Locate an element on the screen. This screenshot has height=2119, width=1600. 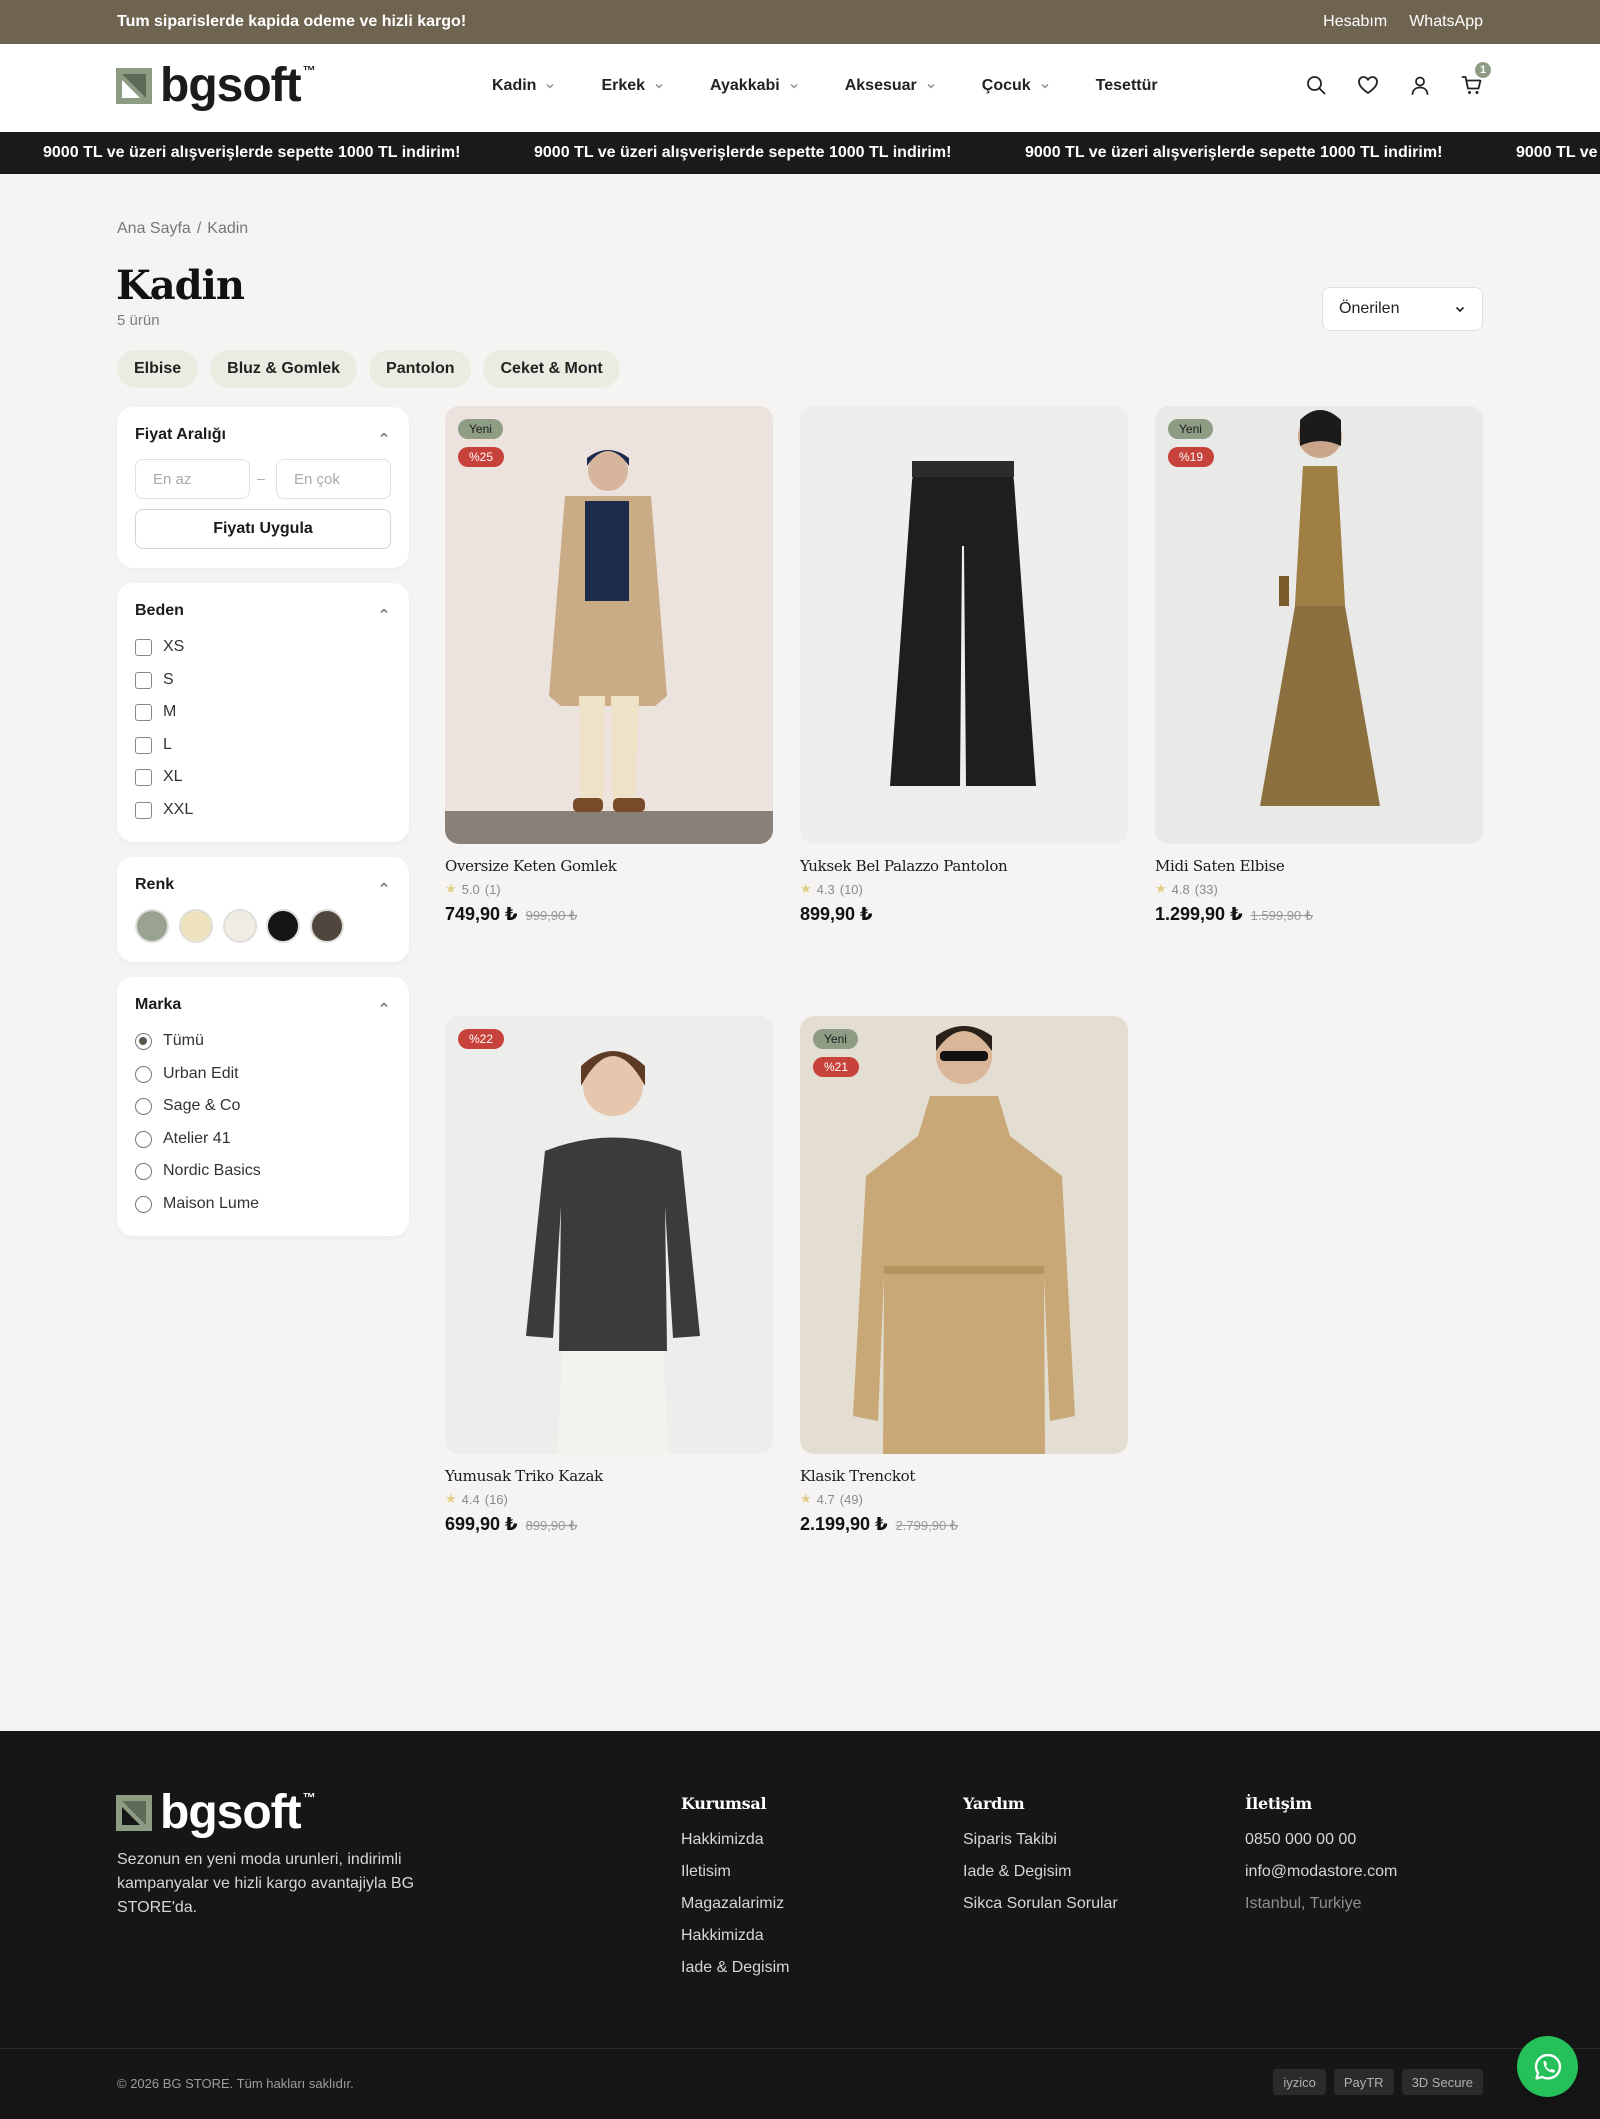
brand-option-urban-edit: Urban Edit is located at coordinates (187, 1074).